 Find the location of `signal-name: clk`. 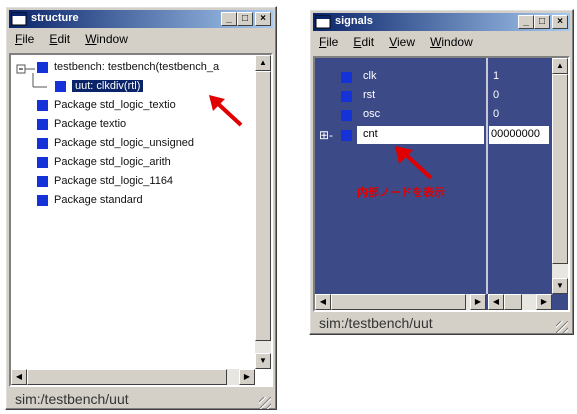

signal-name: clk is located at coordinates (370, 76).